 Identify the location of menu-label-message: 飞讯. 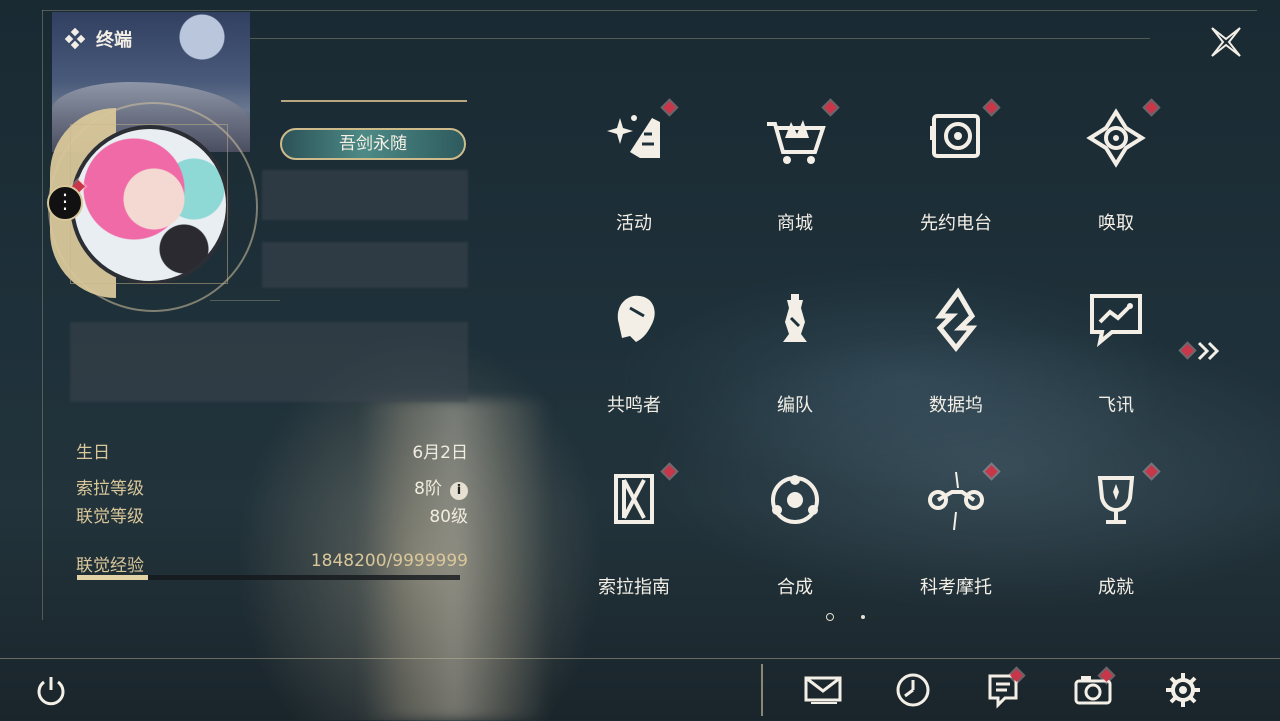
(1116, 405).